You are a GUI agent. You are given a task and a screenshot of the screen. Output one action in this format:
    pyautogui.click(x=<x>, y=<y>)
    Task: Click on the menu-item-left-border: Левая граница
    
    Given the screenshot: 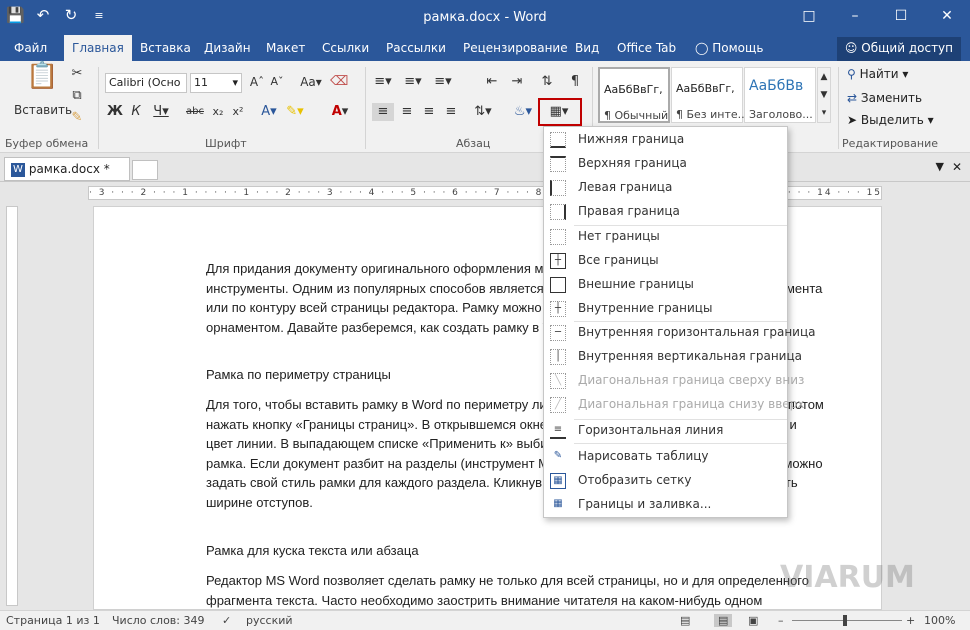 What is the action you would take?
    pyautogui.click(x=665, y=188)
    